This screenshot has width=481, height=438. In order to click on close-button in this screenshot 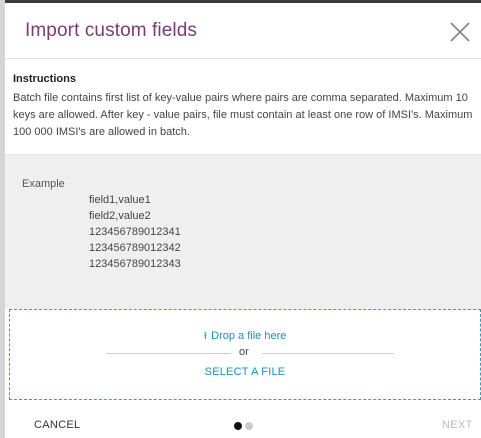, I will do `click(460, 32)`.